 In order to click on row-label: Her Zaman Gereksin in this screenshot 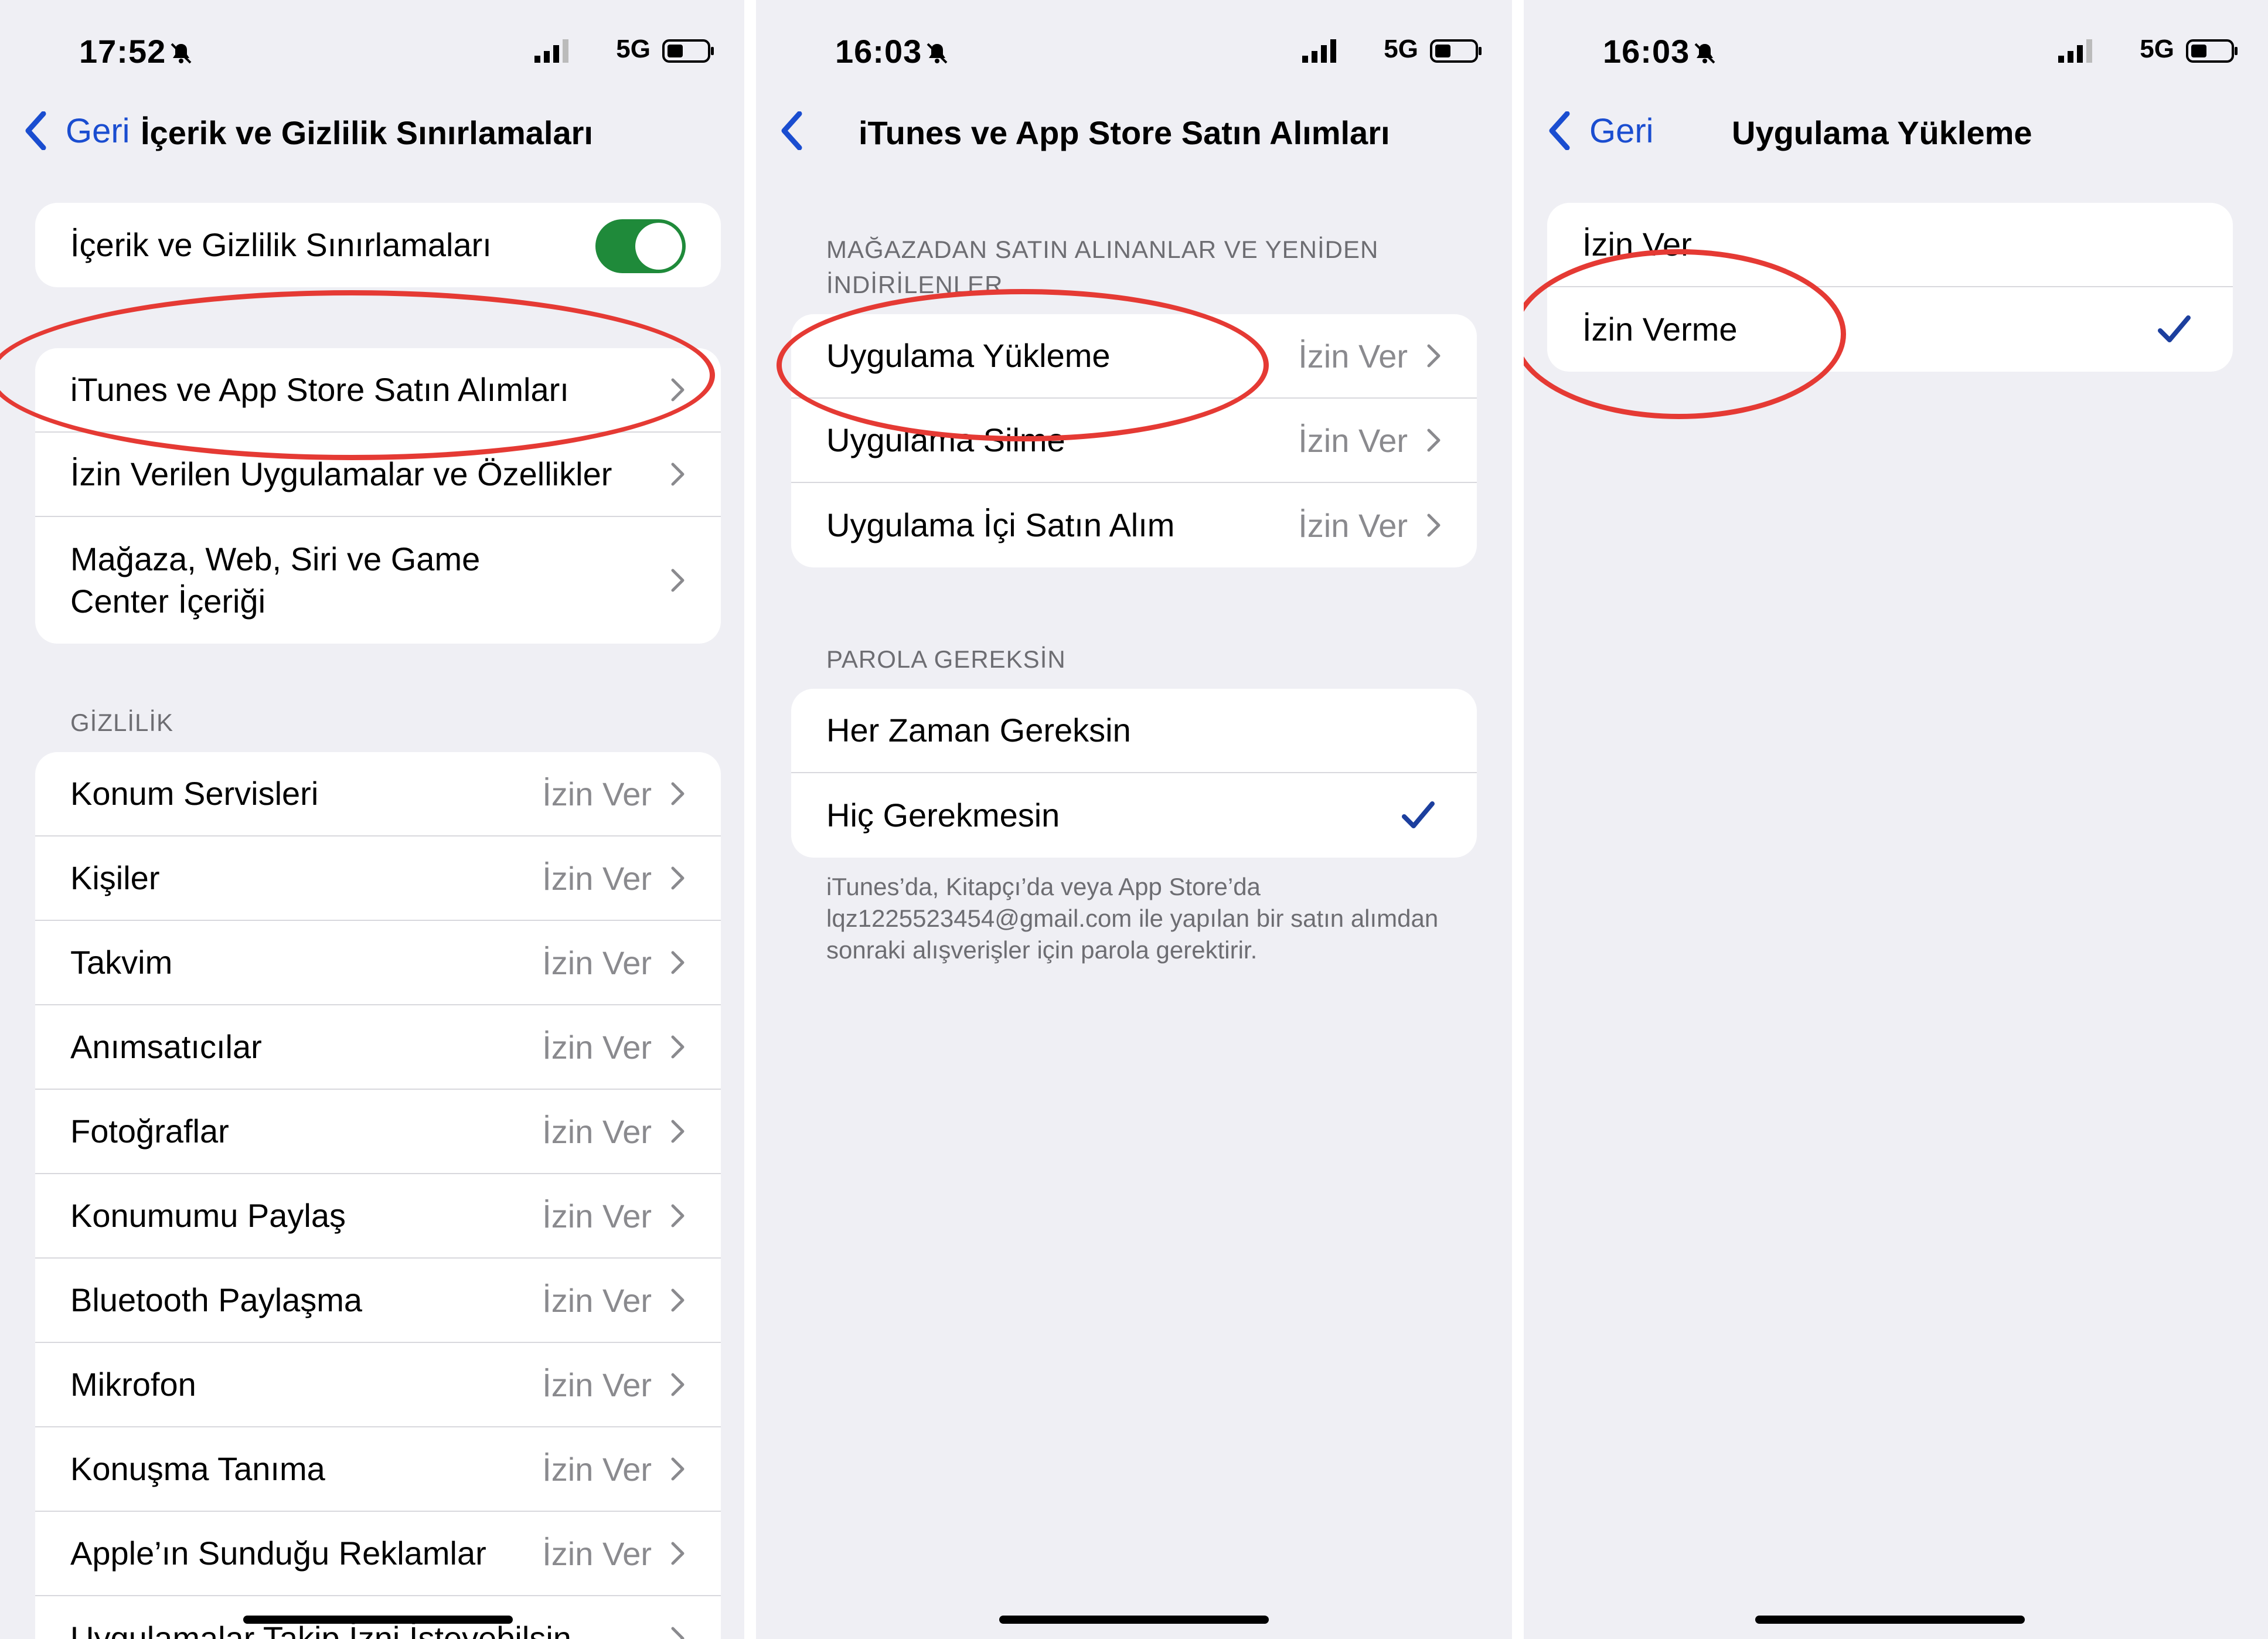, I will do `click(978, 730)`.